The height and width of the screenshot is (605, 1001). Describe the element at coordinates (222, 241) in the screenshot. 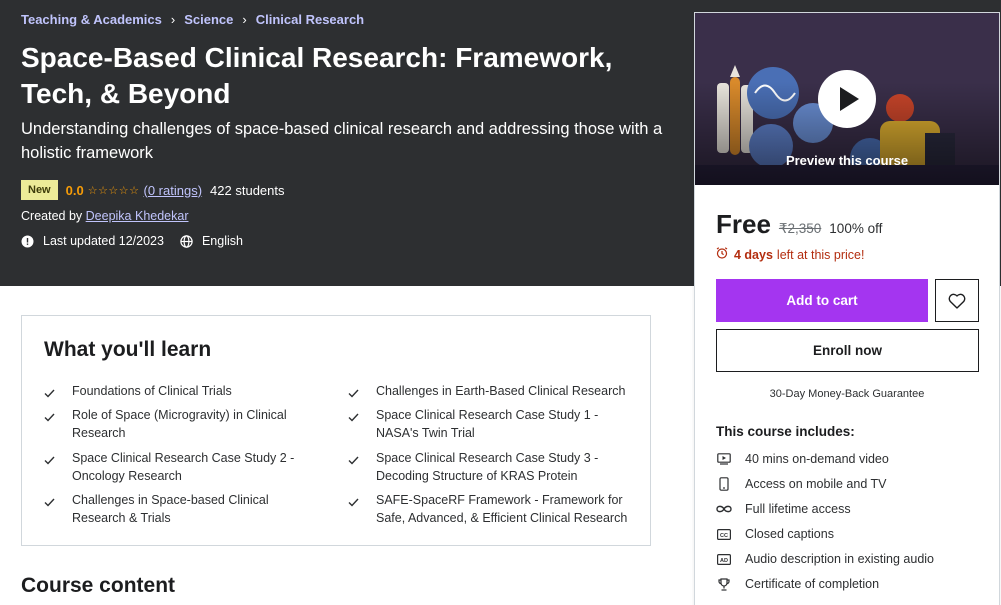

I see `course-language: English` at that location.